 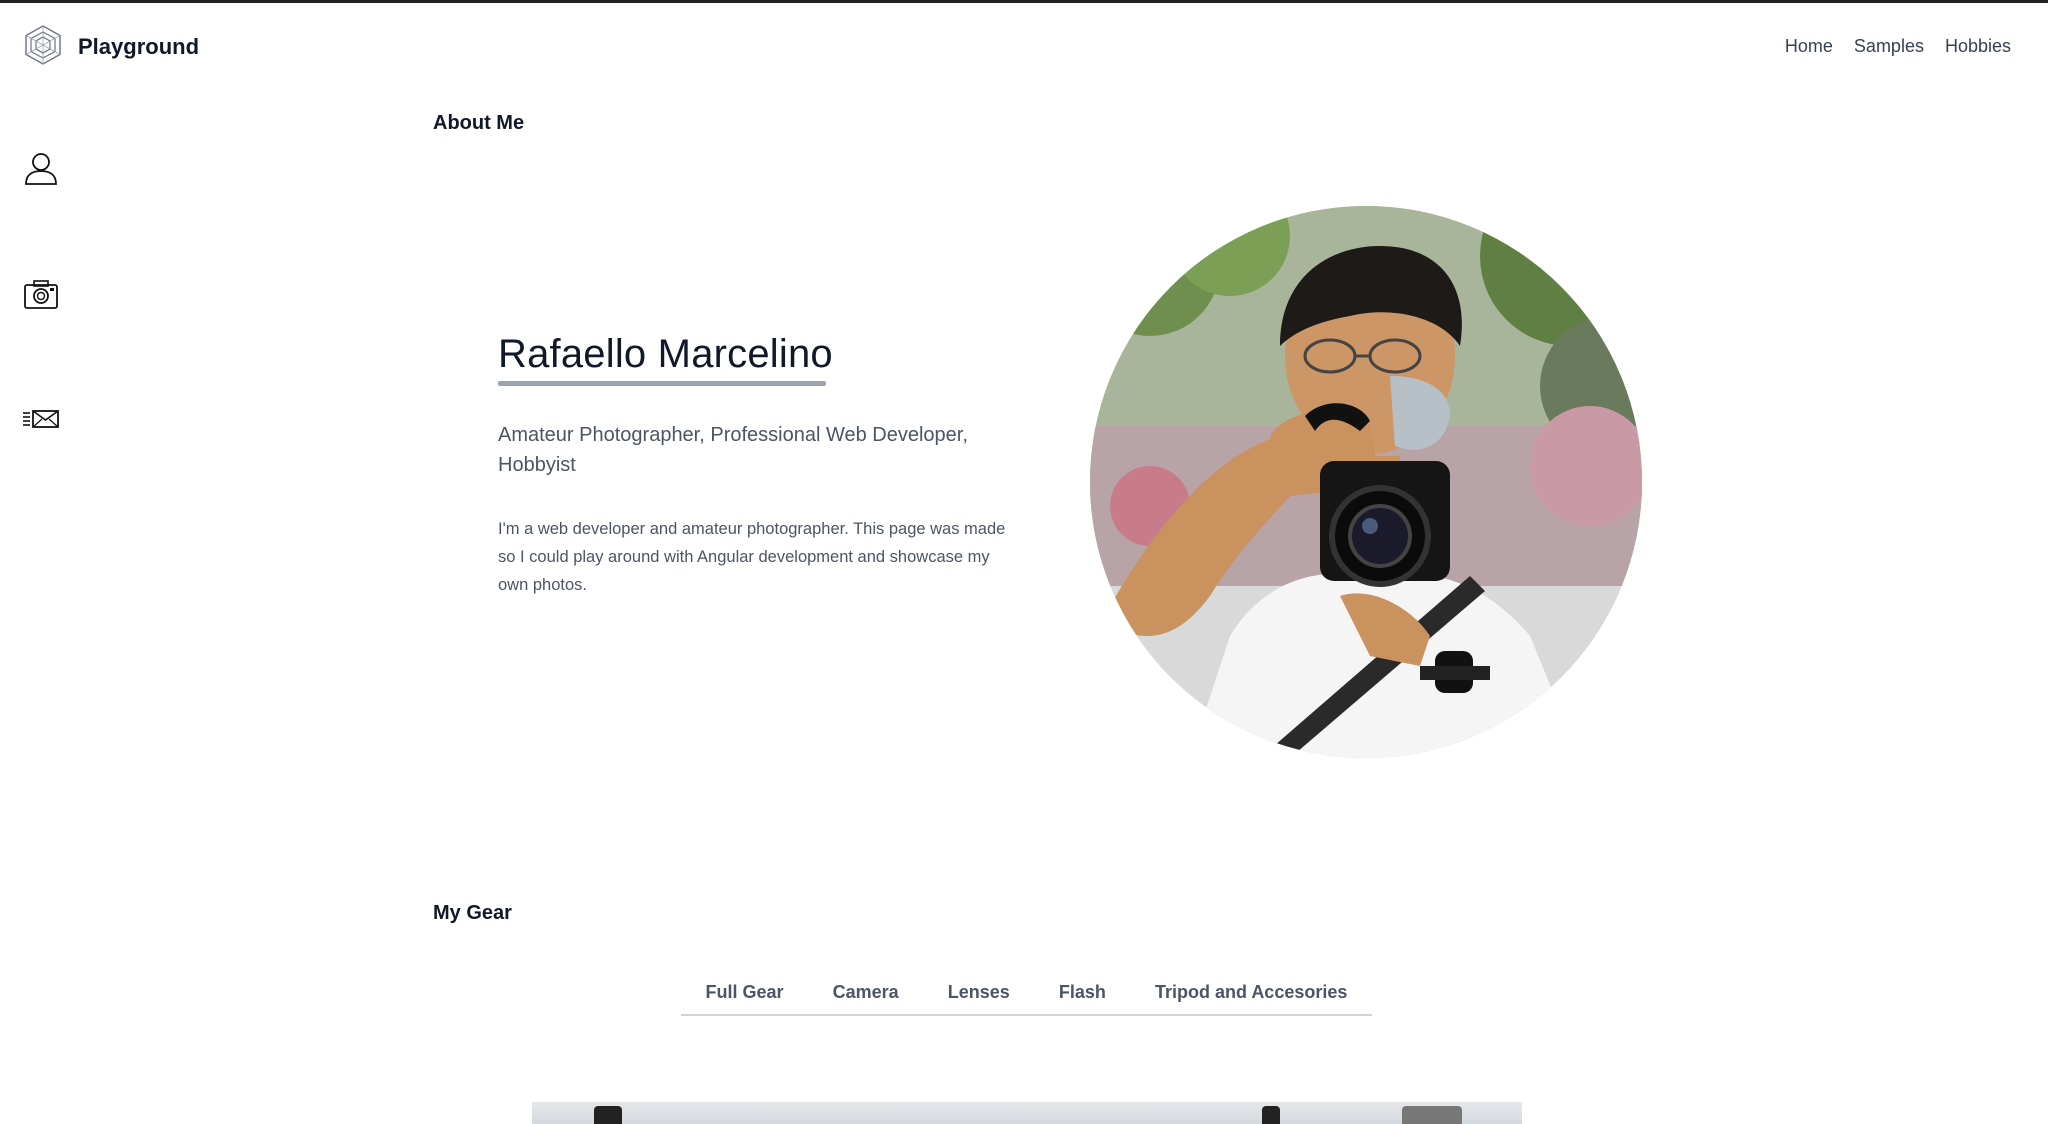 What do you see at coordinates (1251, 992) in the screenshot?
I see `tab-tripod-accessories: Tripod and Accesories` at bounding box center [1251, 992].